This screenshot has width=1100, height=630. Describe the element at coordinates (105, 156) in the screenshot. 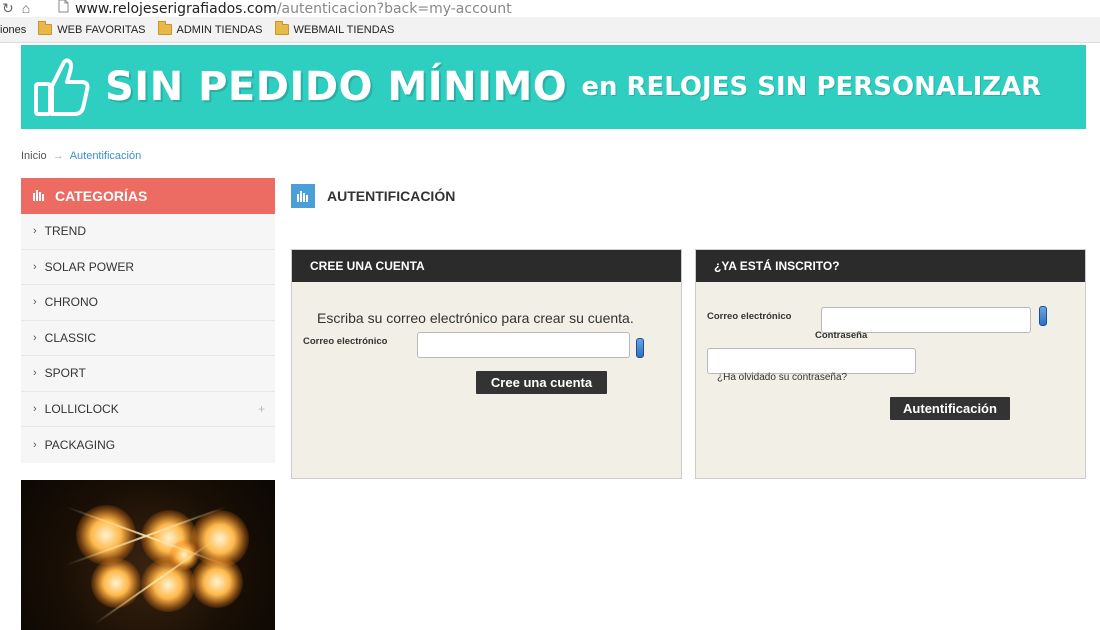

I see `breadcrumb-current: Autentificación` at that location.